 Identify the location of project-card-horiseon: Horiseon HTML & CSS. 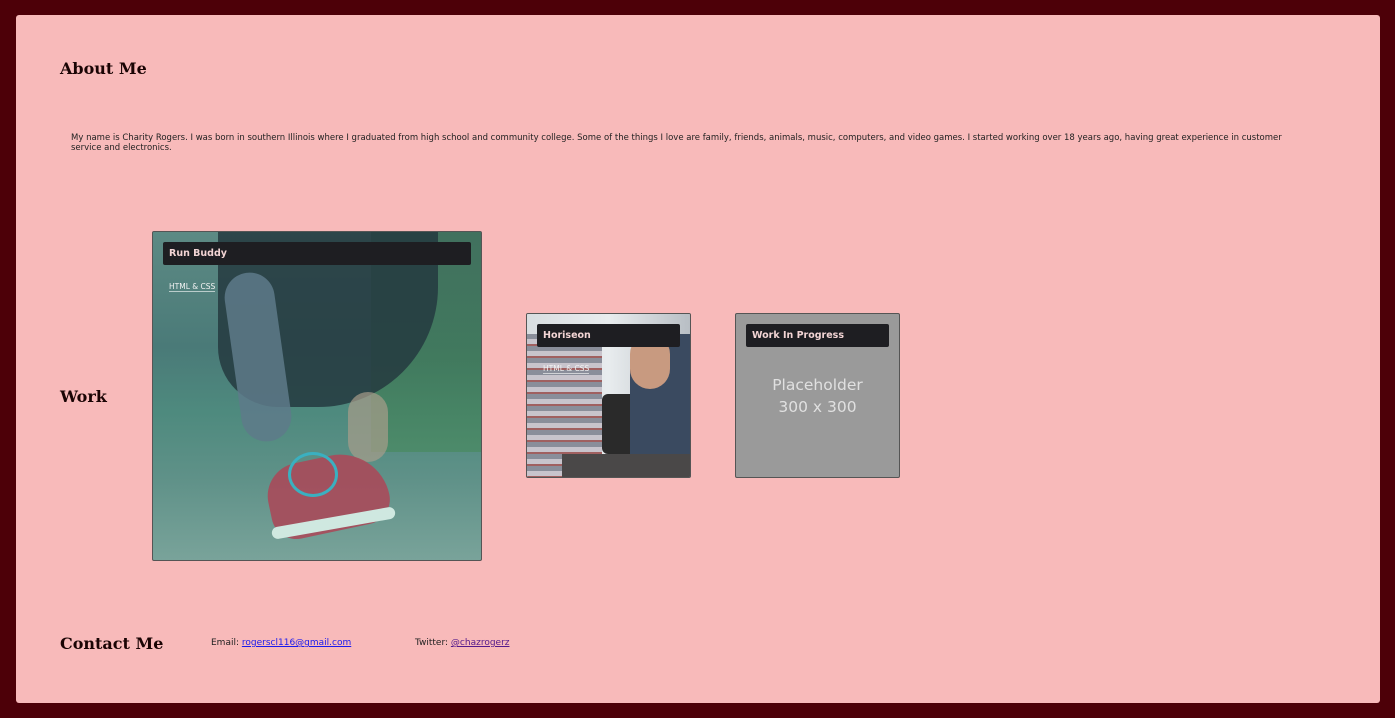
(608, 395).